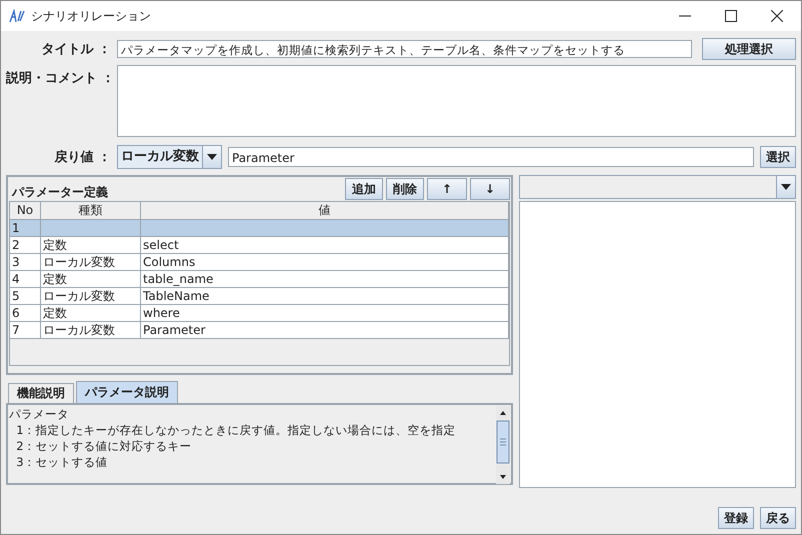 The height and width of the screenshot is (535, 802). I want to click on table-row: 1, so click(259, 228).